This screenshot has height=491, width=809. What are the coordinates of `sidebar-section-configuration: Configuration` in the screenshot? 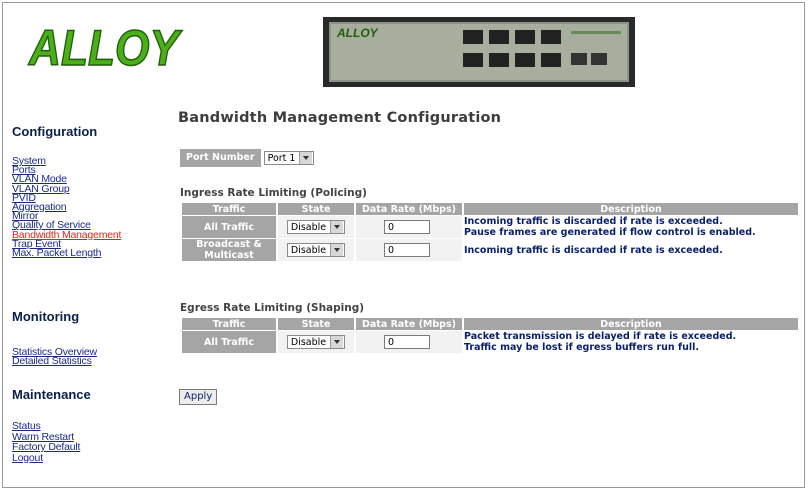 It's located at (55, 131).